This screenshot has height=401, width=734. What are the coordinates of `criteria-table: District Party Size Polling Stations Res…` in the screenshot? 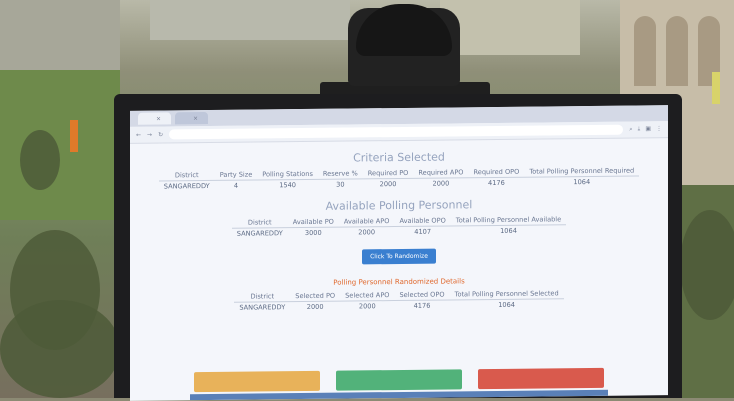 It's located at (399, 178).